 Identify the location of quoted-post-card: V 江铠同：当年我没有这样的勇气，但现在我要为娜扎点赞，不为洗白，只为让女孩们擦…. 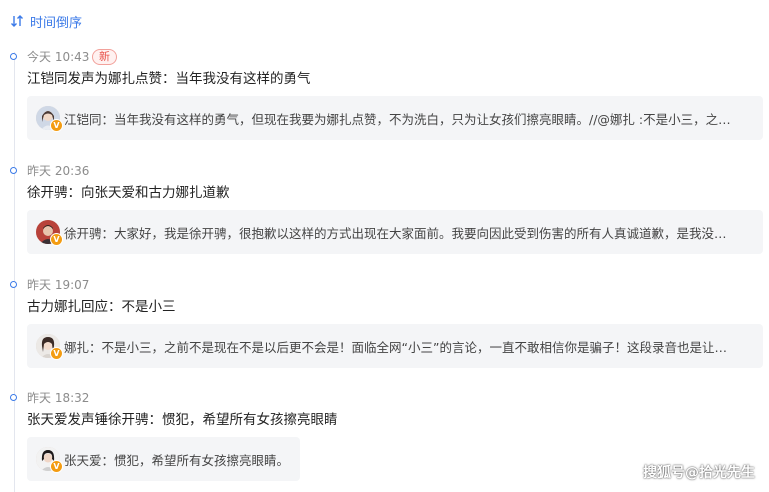
(395, 118).